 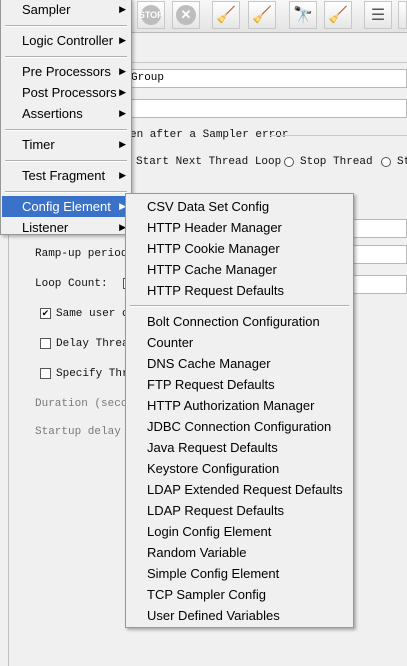 What do you see at coordinates (45, 227) in the screenshot?
I see `menu-item-label: Listener` at bounding box center [45, 227].